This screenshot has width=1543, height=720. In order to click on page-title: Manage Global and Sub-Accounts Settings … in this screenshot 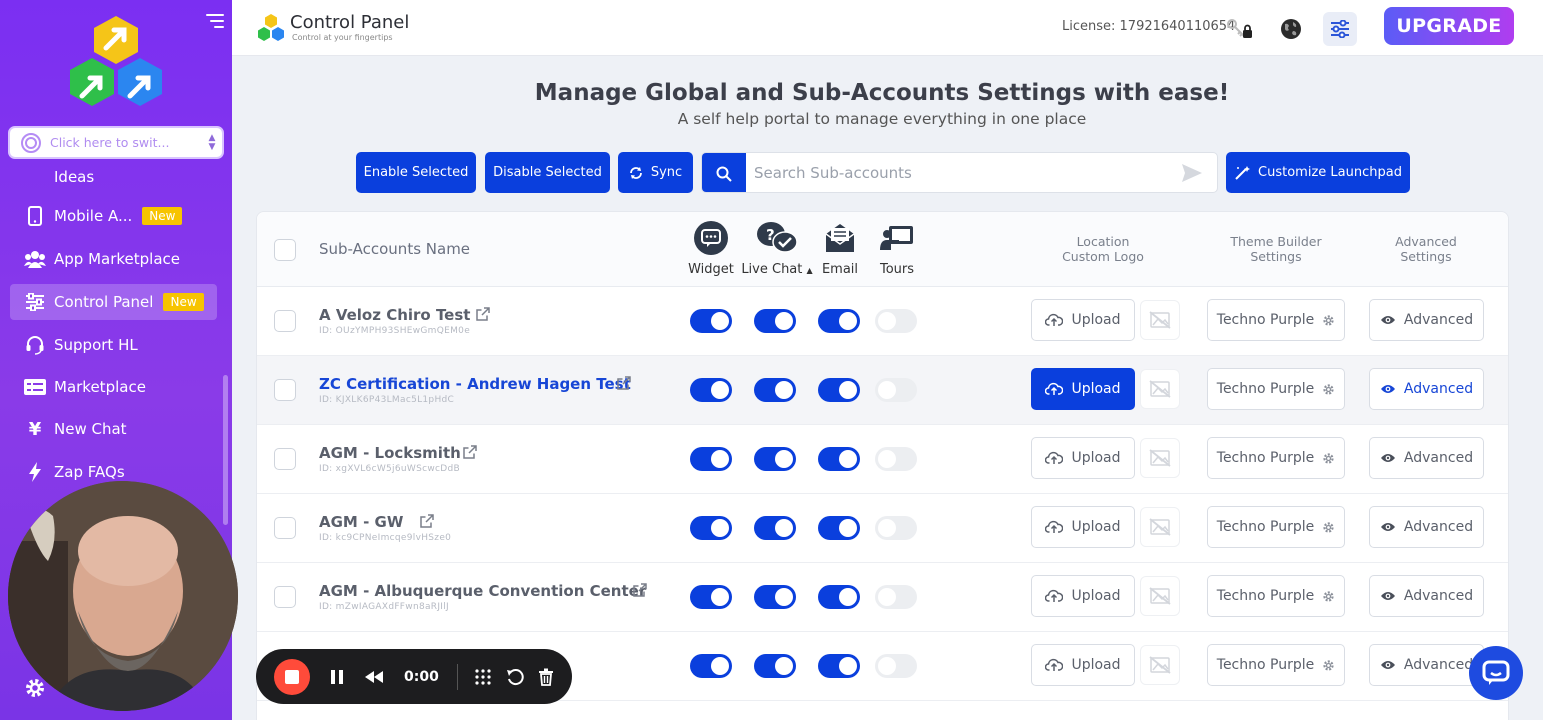, I will do `click(882, 93)`.